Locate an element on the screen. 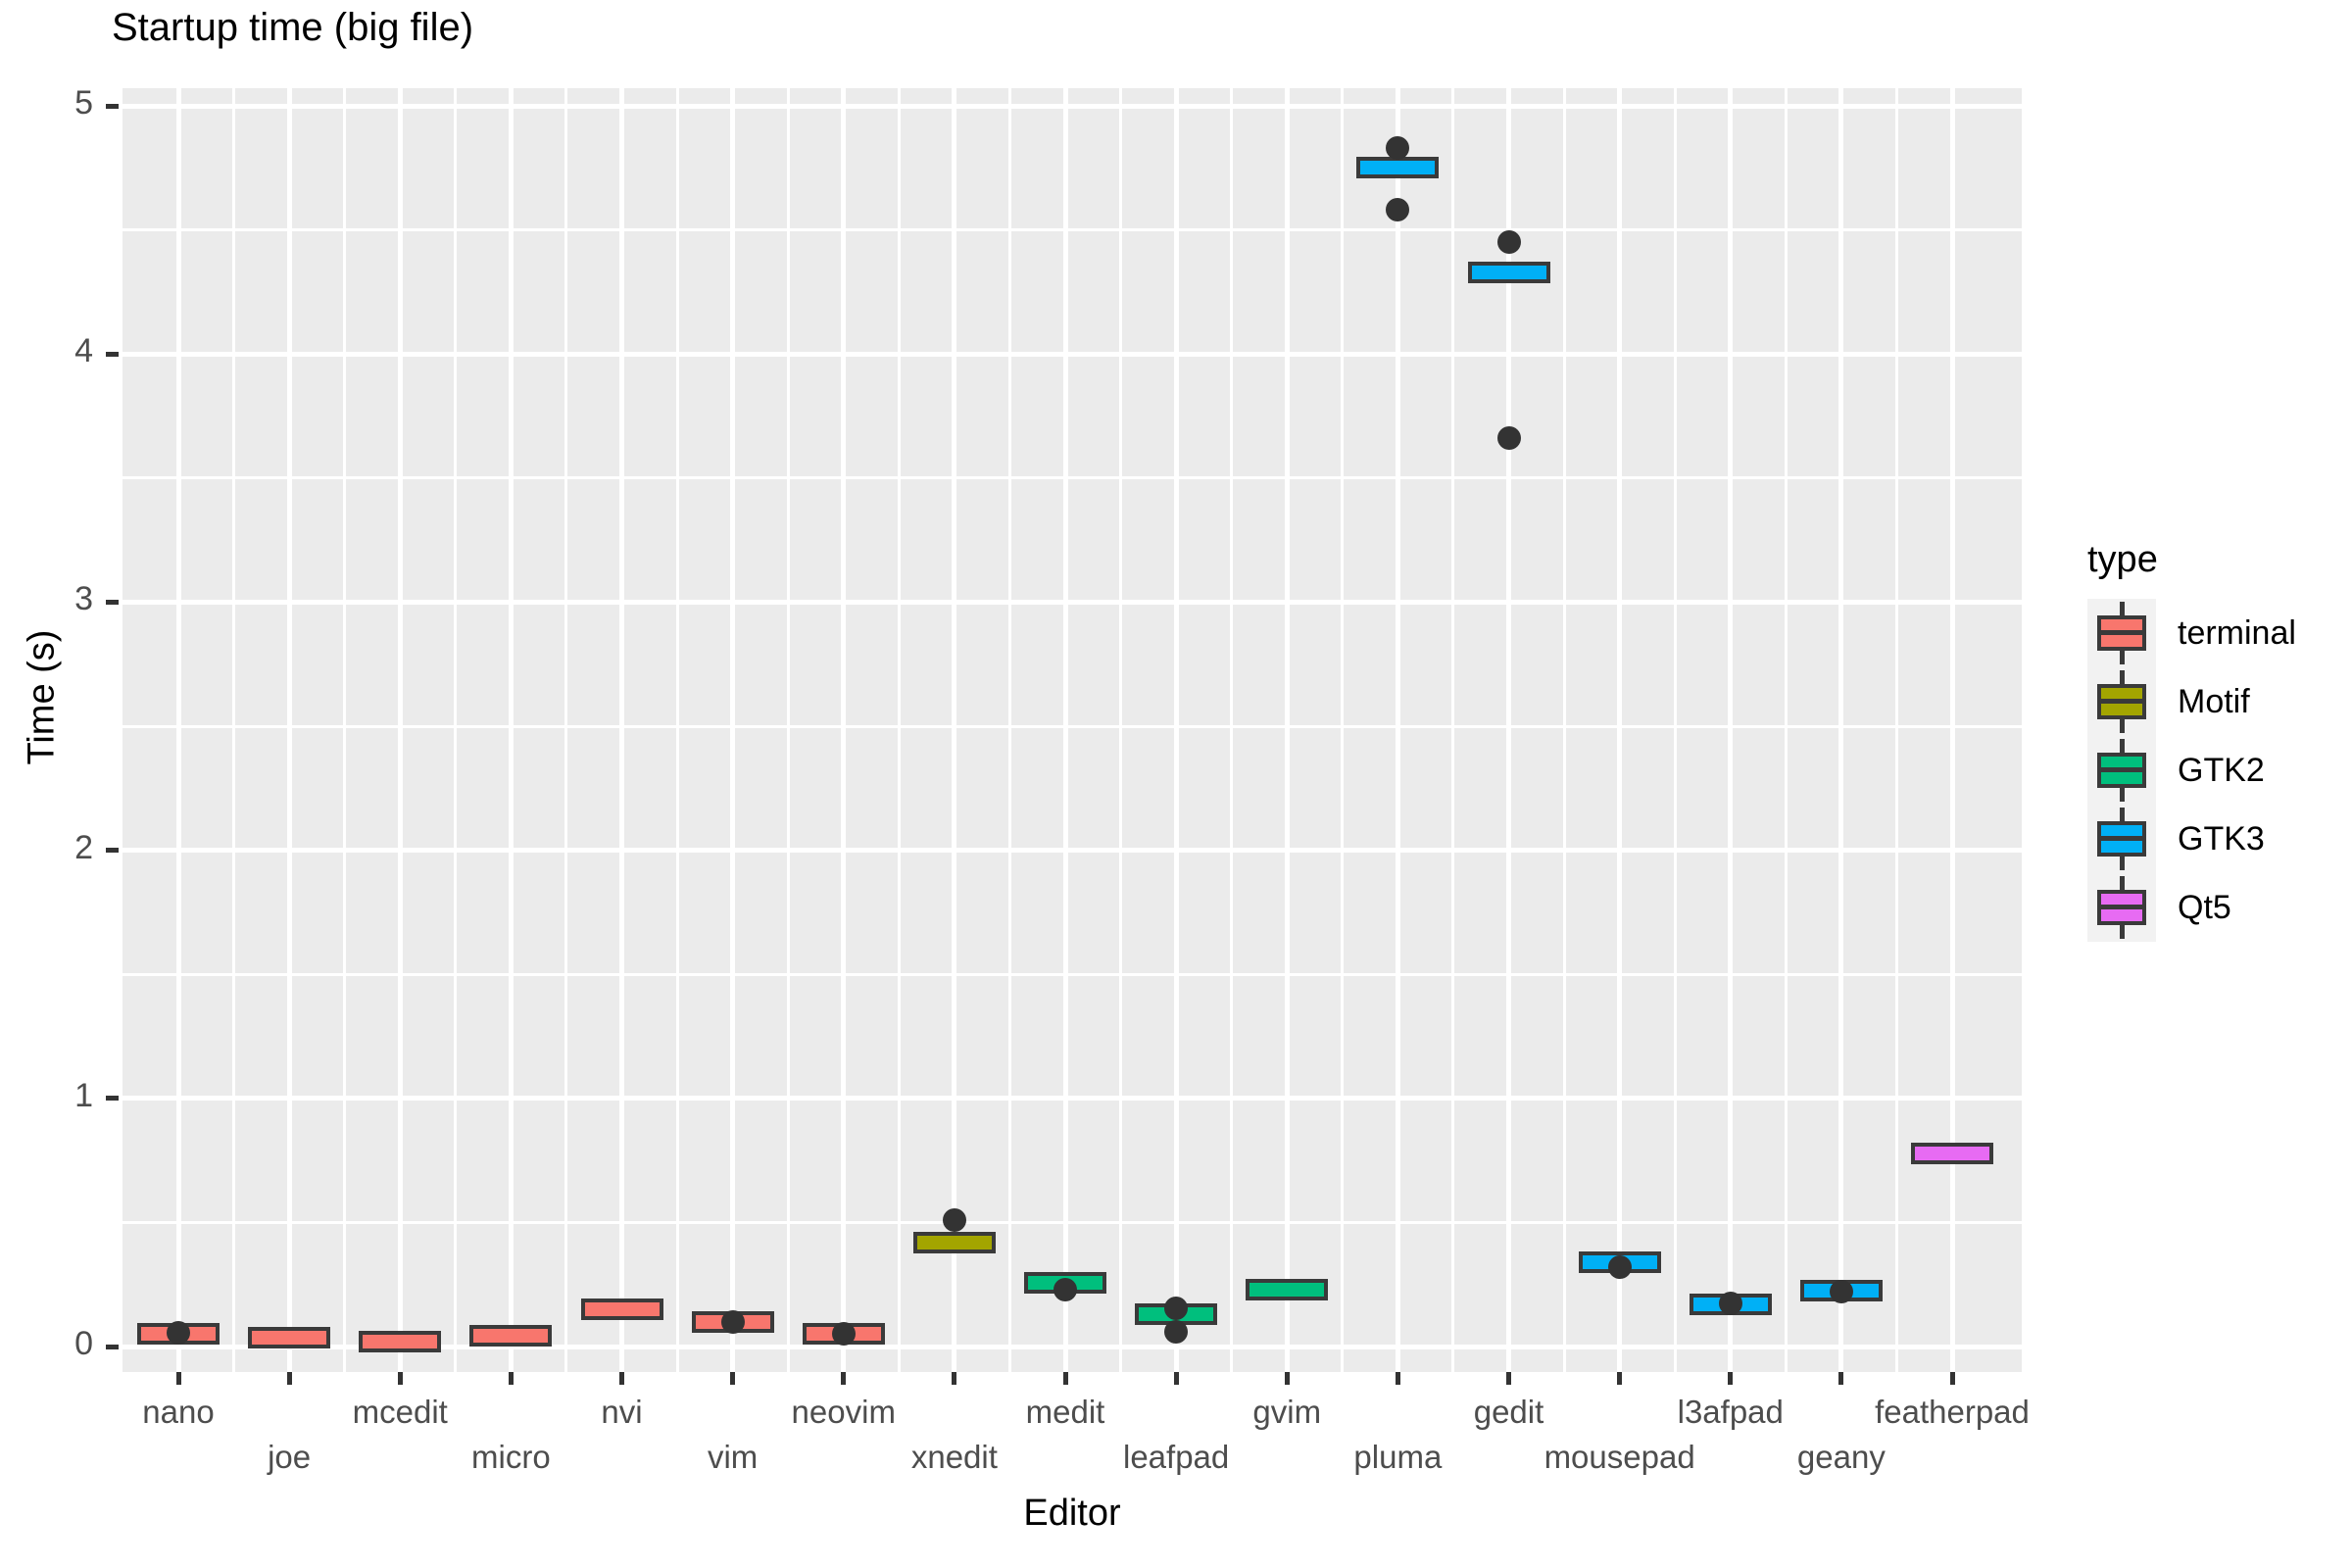 The height and width of the screenshot is (1568, 2352). x-axis-tick-label: nvi is located at coordinates (622, 1412).